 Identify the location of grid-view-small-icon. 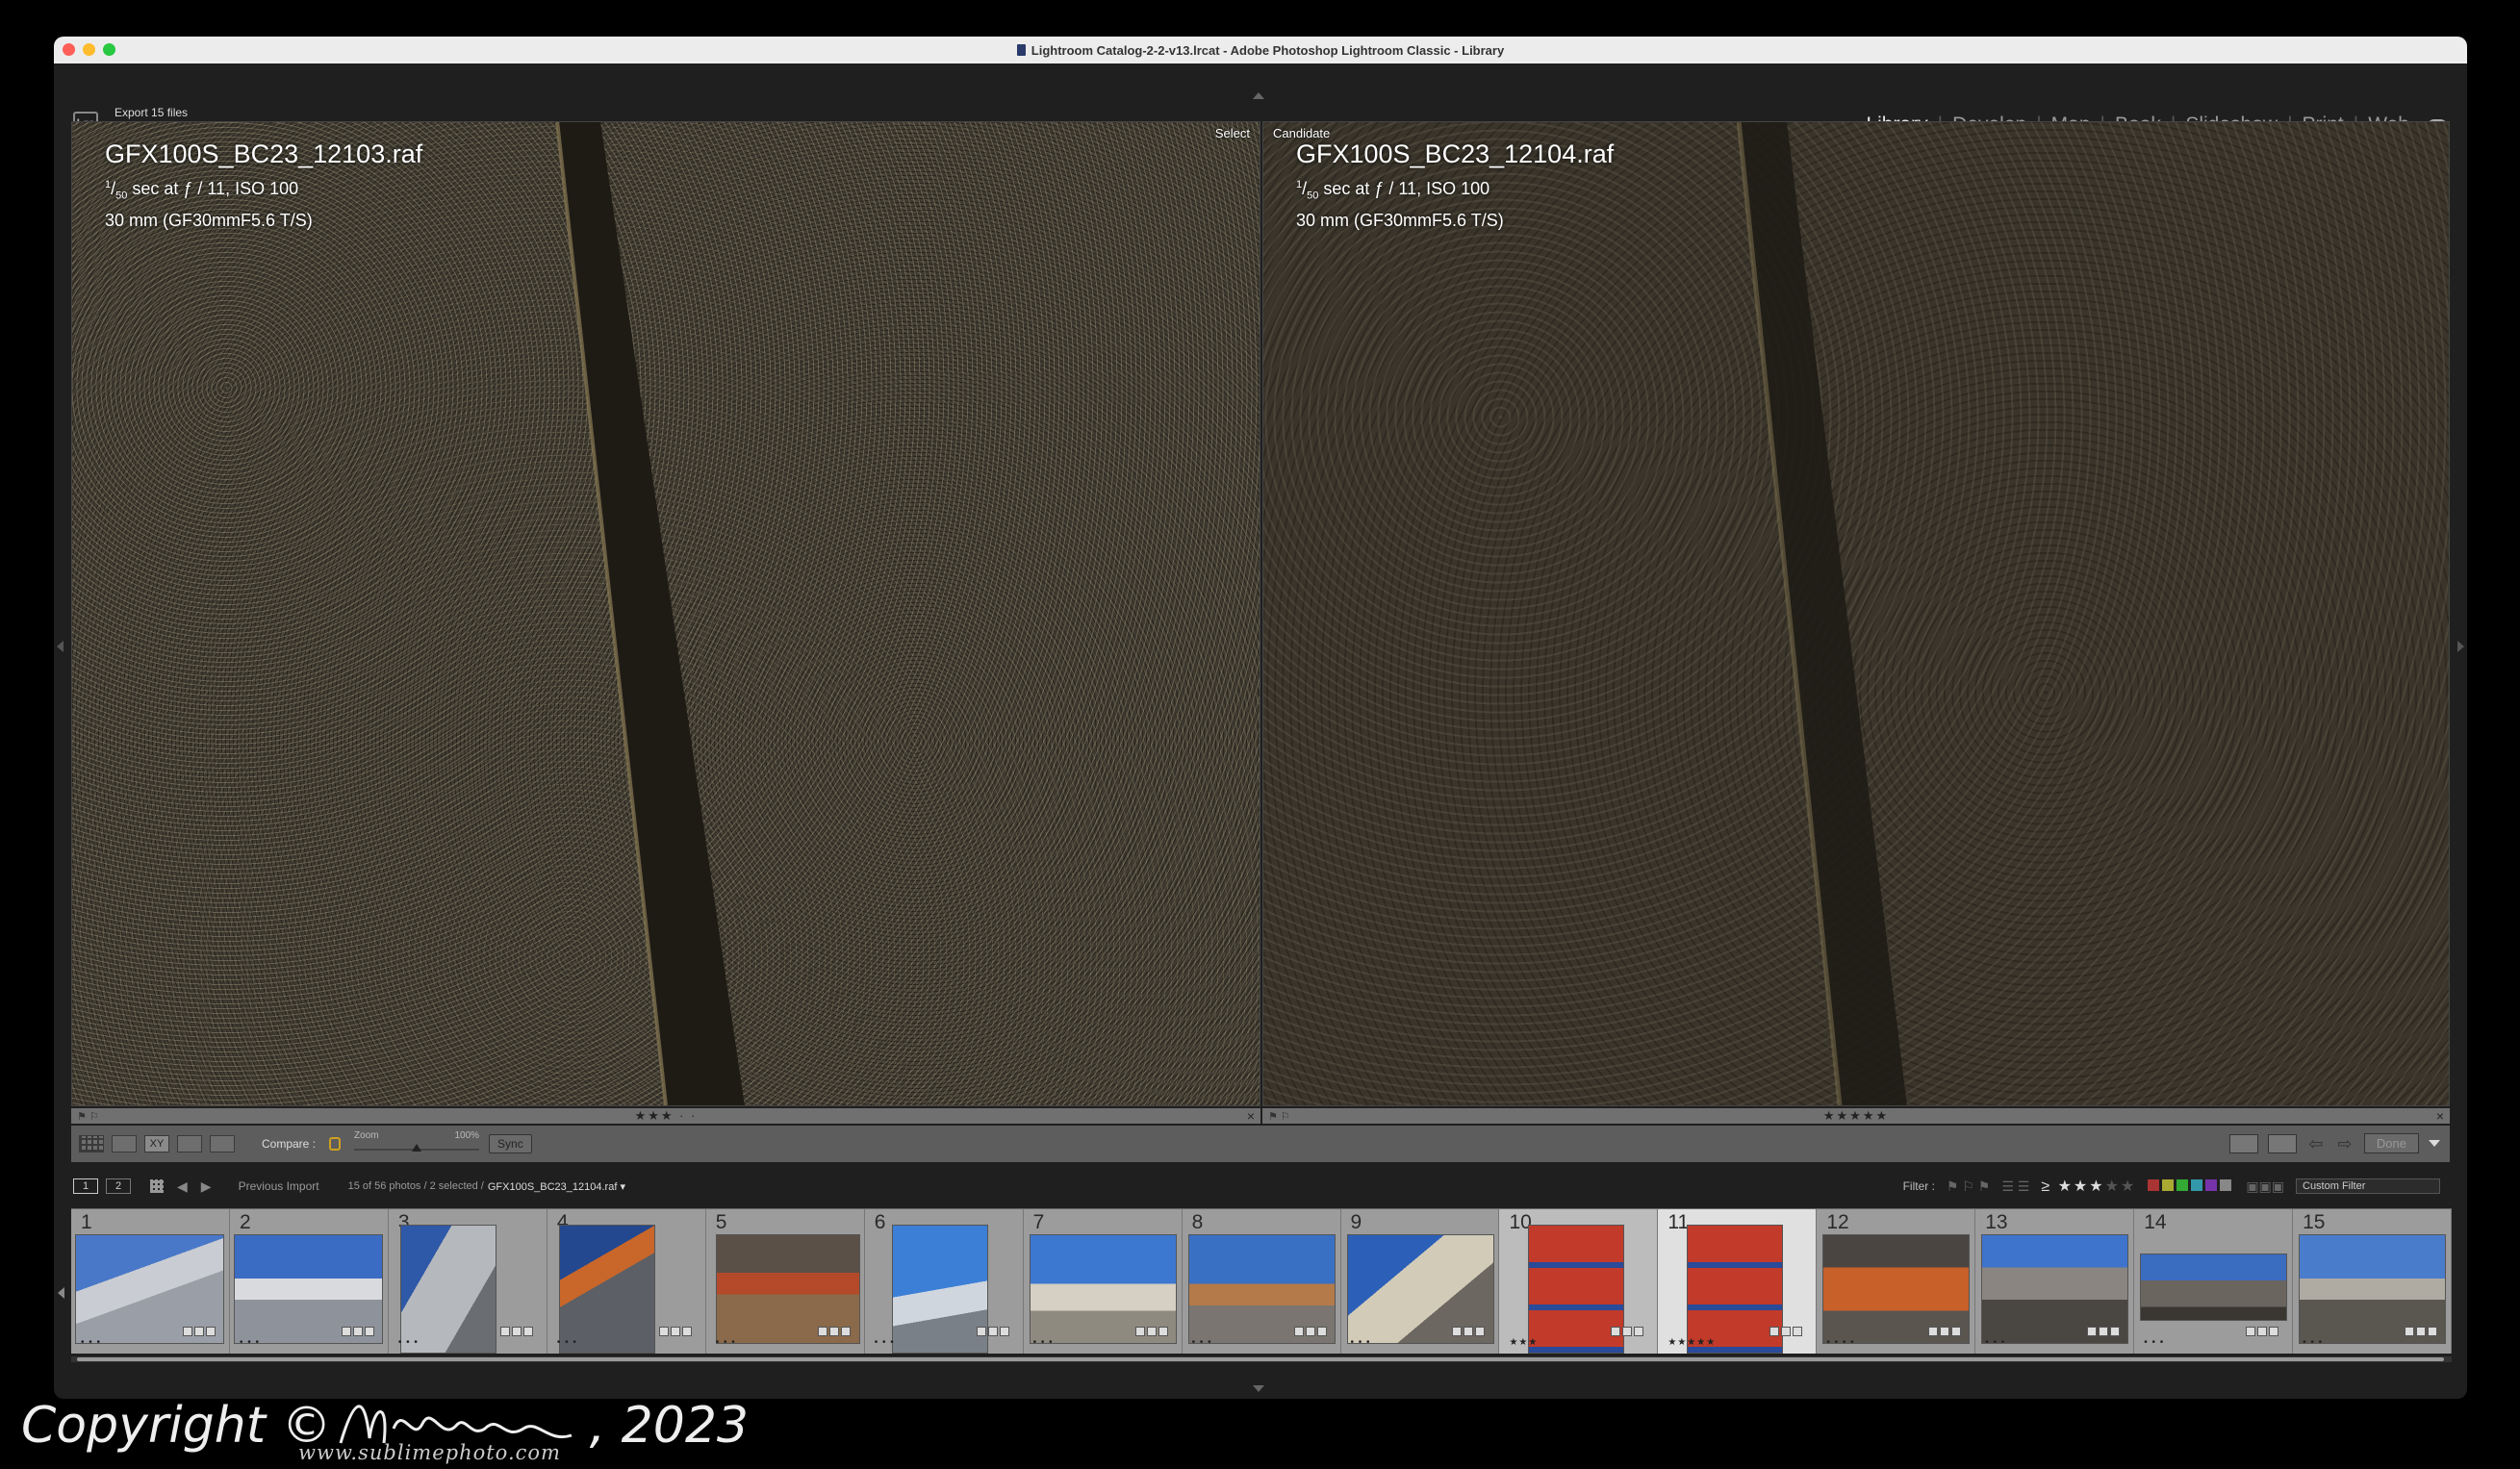
(157, 1186).